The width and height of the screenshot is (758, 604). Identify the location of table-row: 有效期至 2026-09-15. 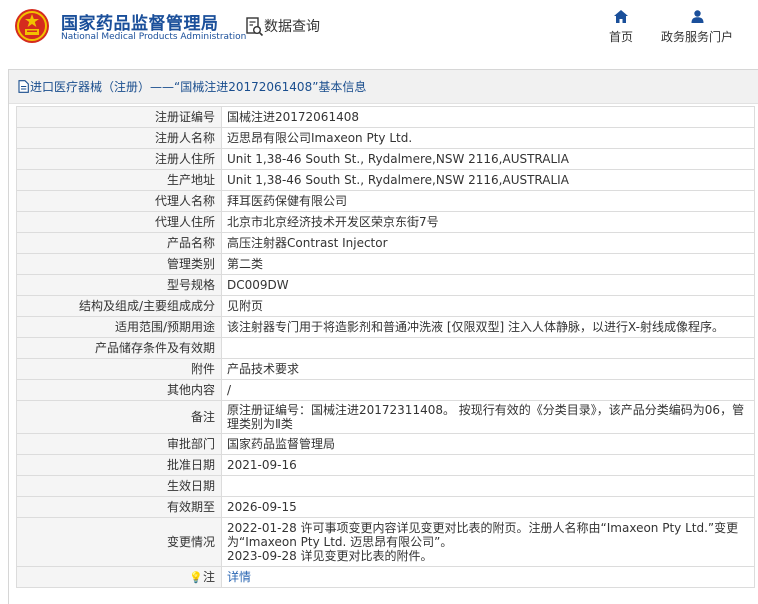
(385, 507).